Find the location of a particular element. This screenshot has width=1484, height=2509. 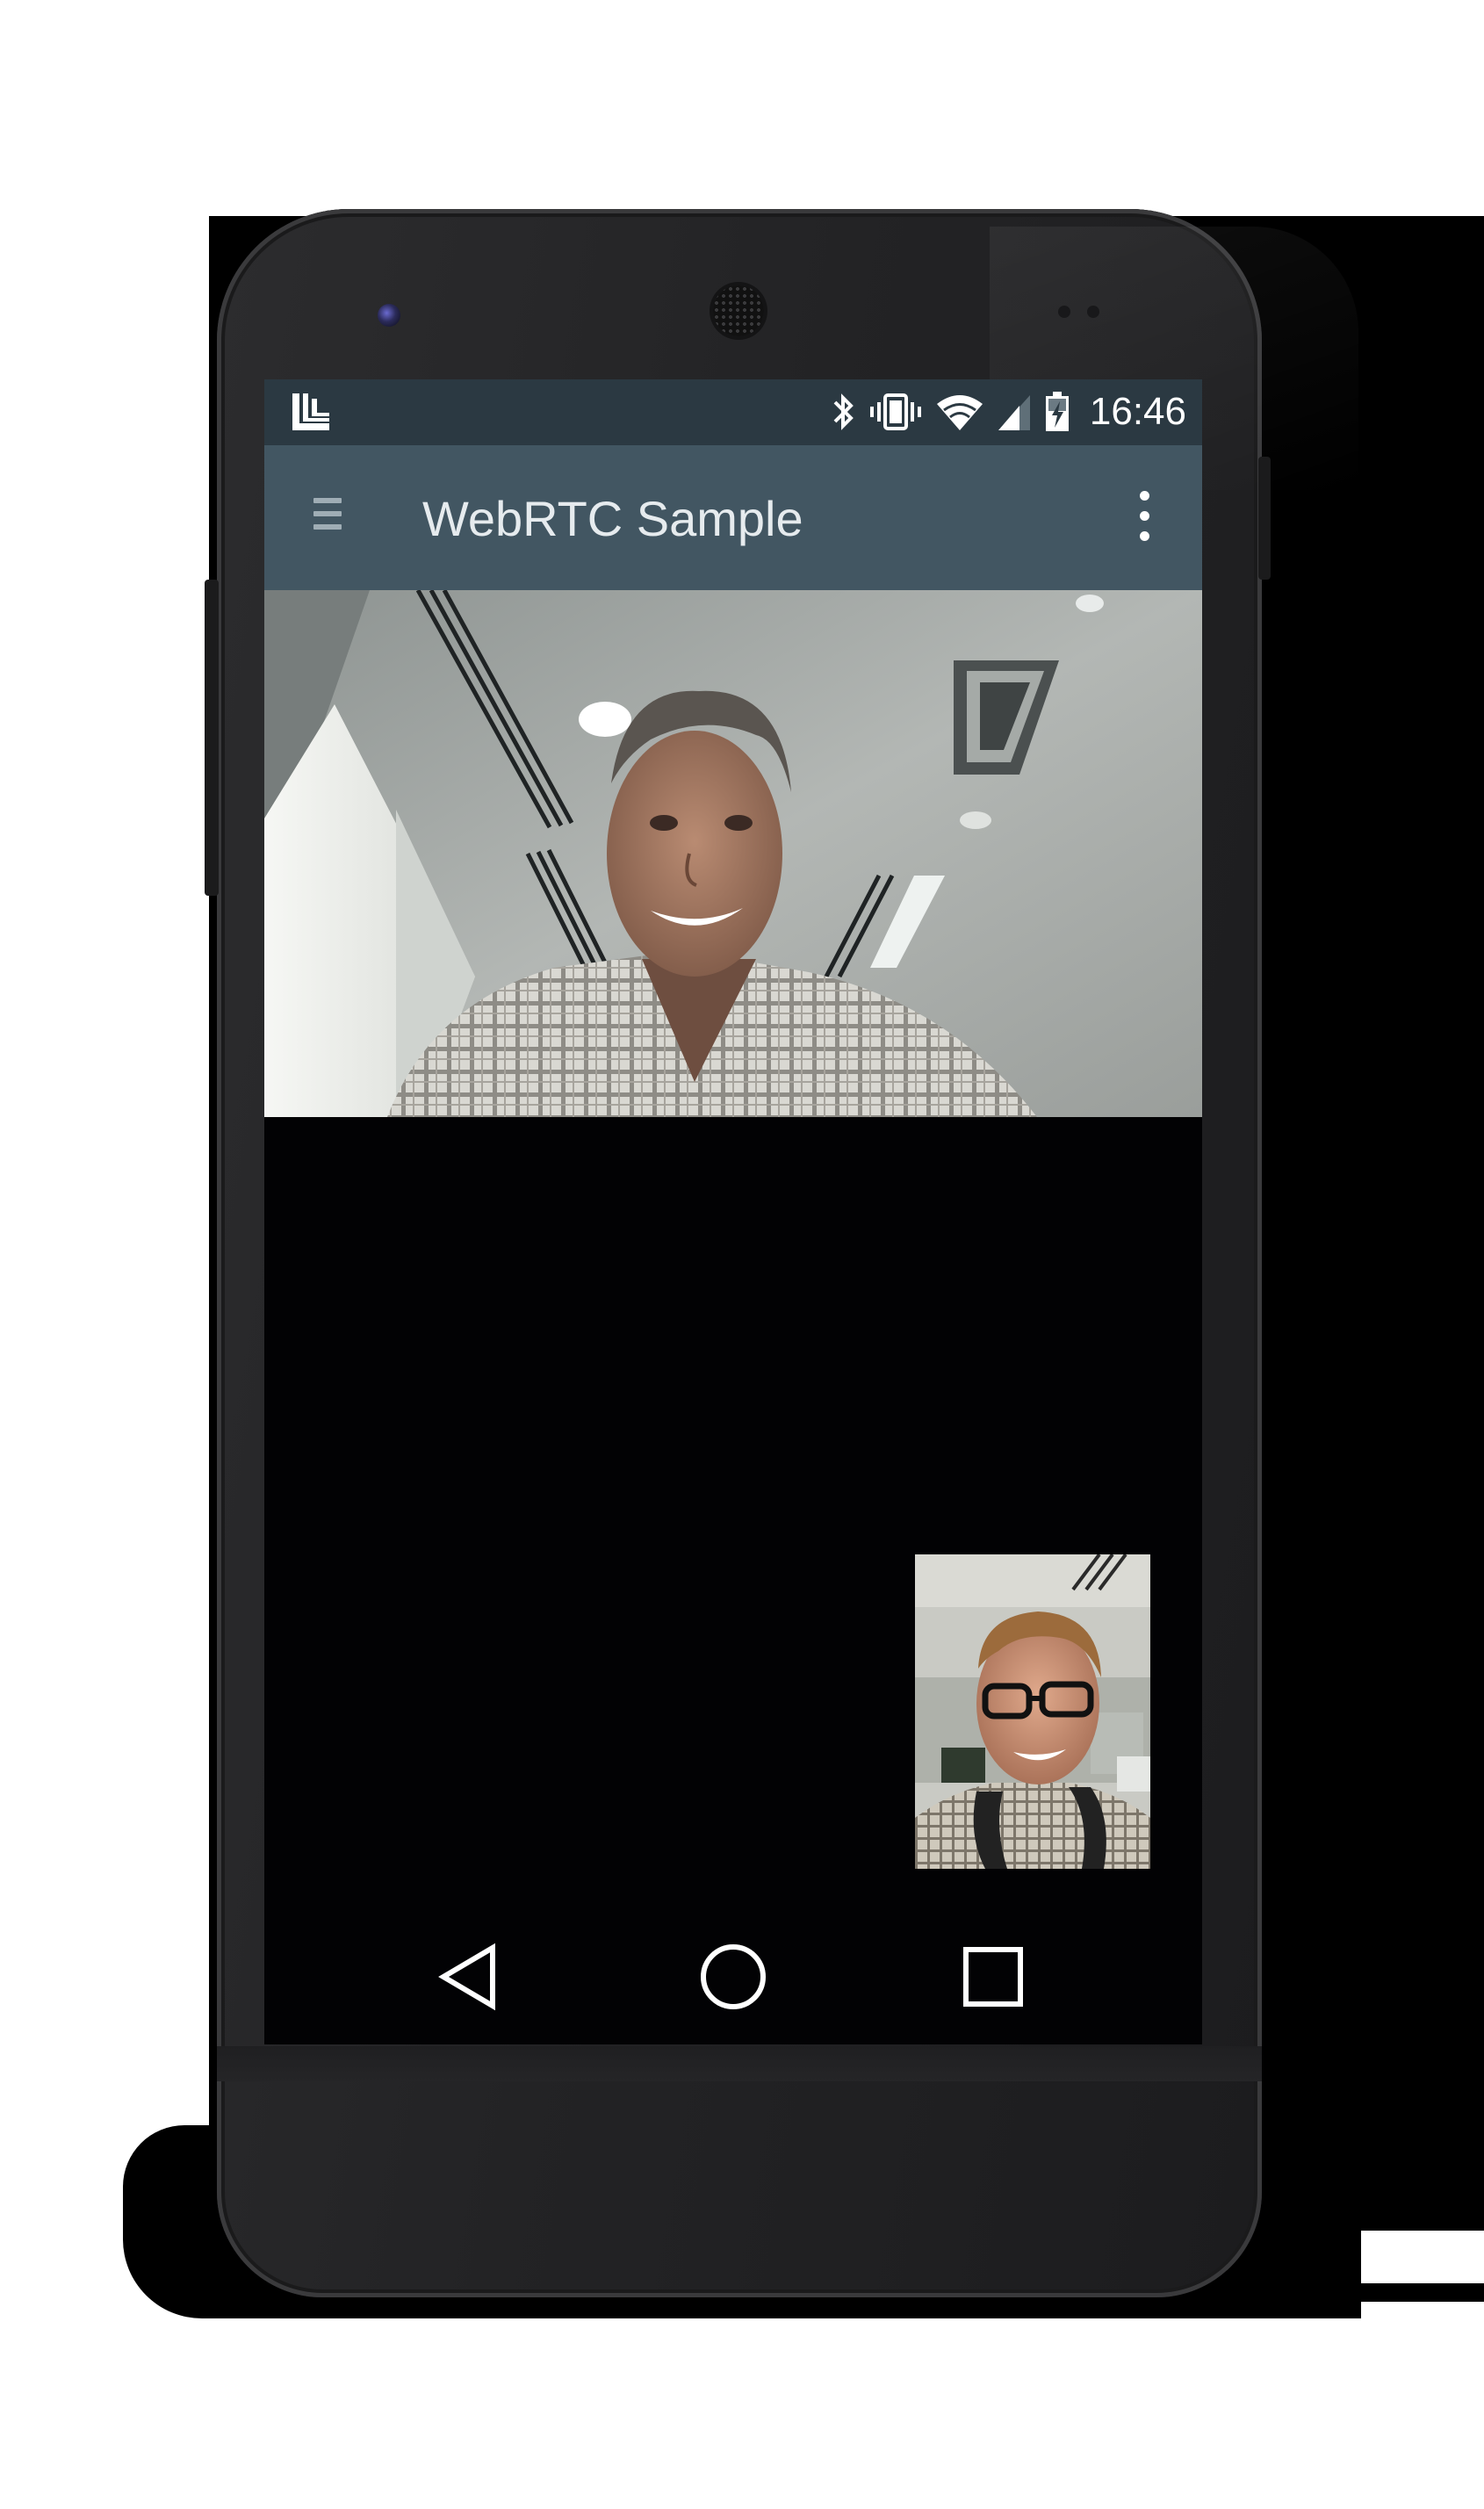

cell-signal-icon is located at coordinates (1014, 412).